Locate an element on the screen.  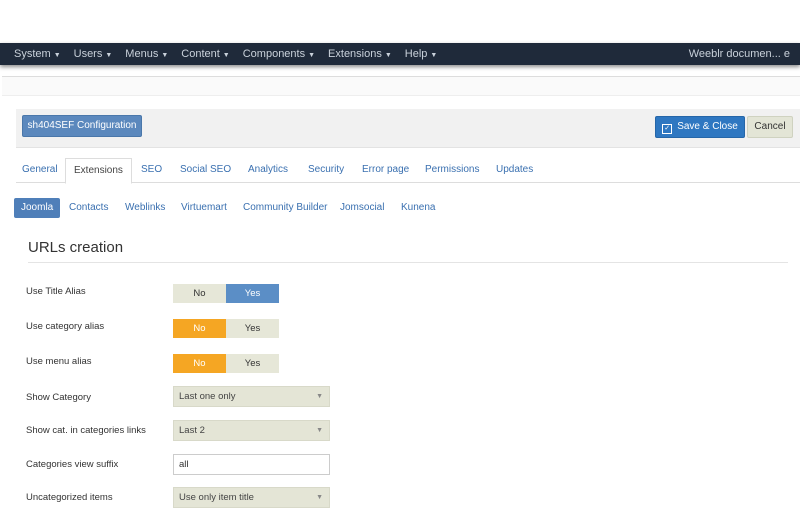
use-menu-alias-toggle: No Yes is located at coordinates (226, 363).